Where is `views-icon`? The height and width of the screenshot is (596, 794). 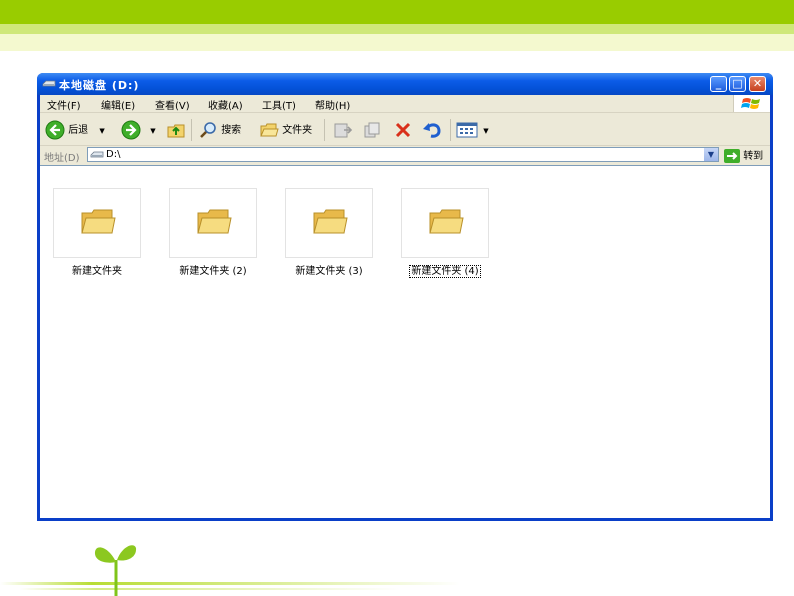 views-icon is located at coordinates (467, 130).